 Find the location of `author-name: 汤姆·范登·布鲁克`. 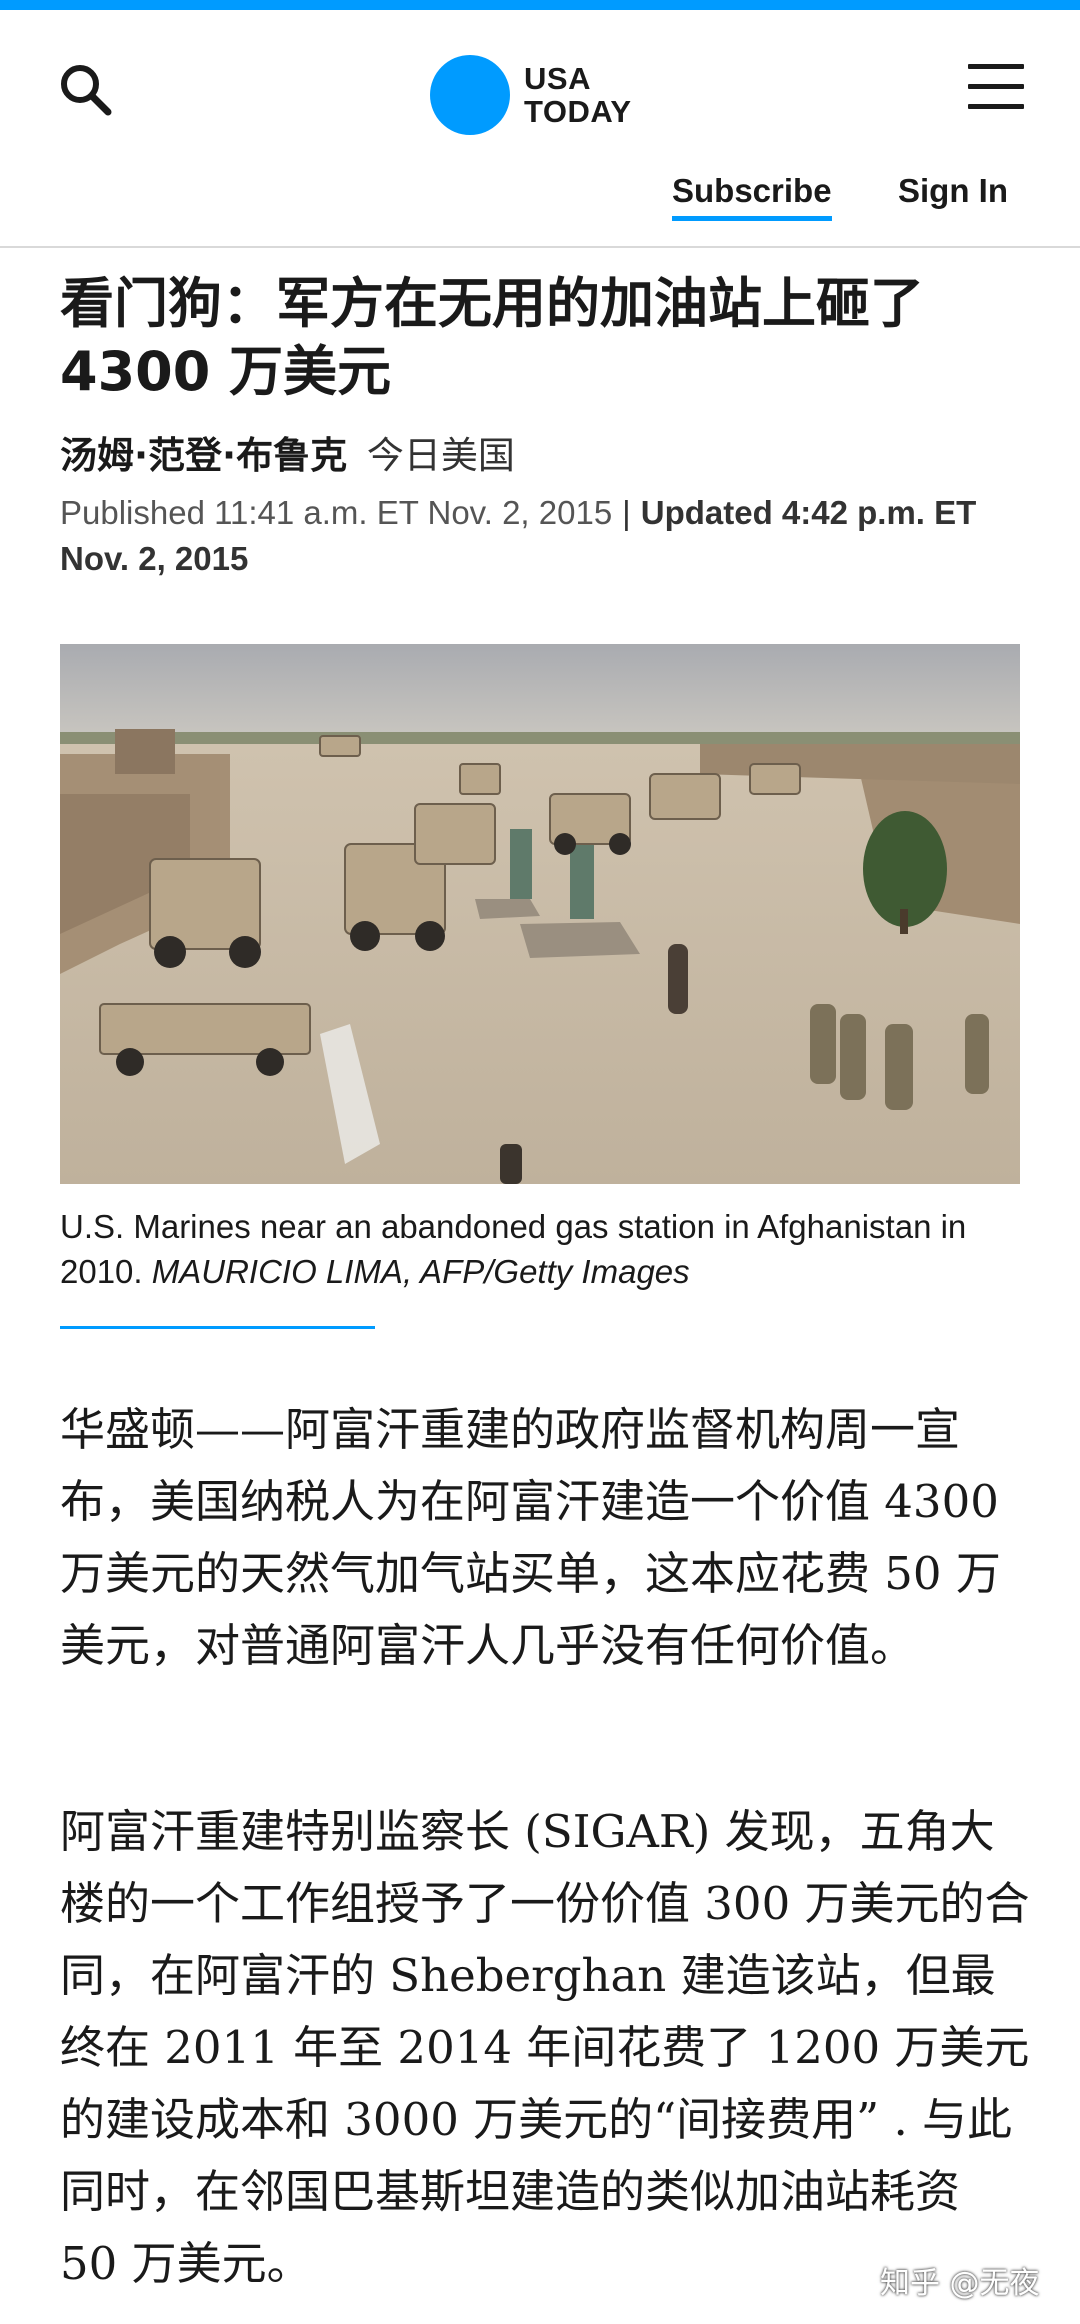

author-name: 汤姆·范登·布鲁克 is located at coordinates (203, 455).